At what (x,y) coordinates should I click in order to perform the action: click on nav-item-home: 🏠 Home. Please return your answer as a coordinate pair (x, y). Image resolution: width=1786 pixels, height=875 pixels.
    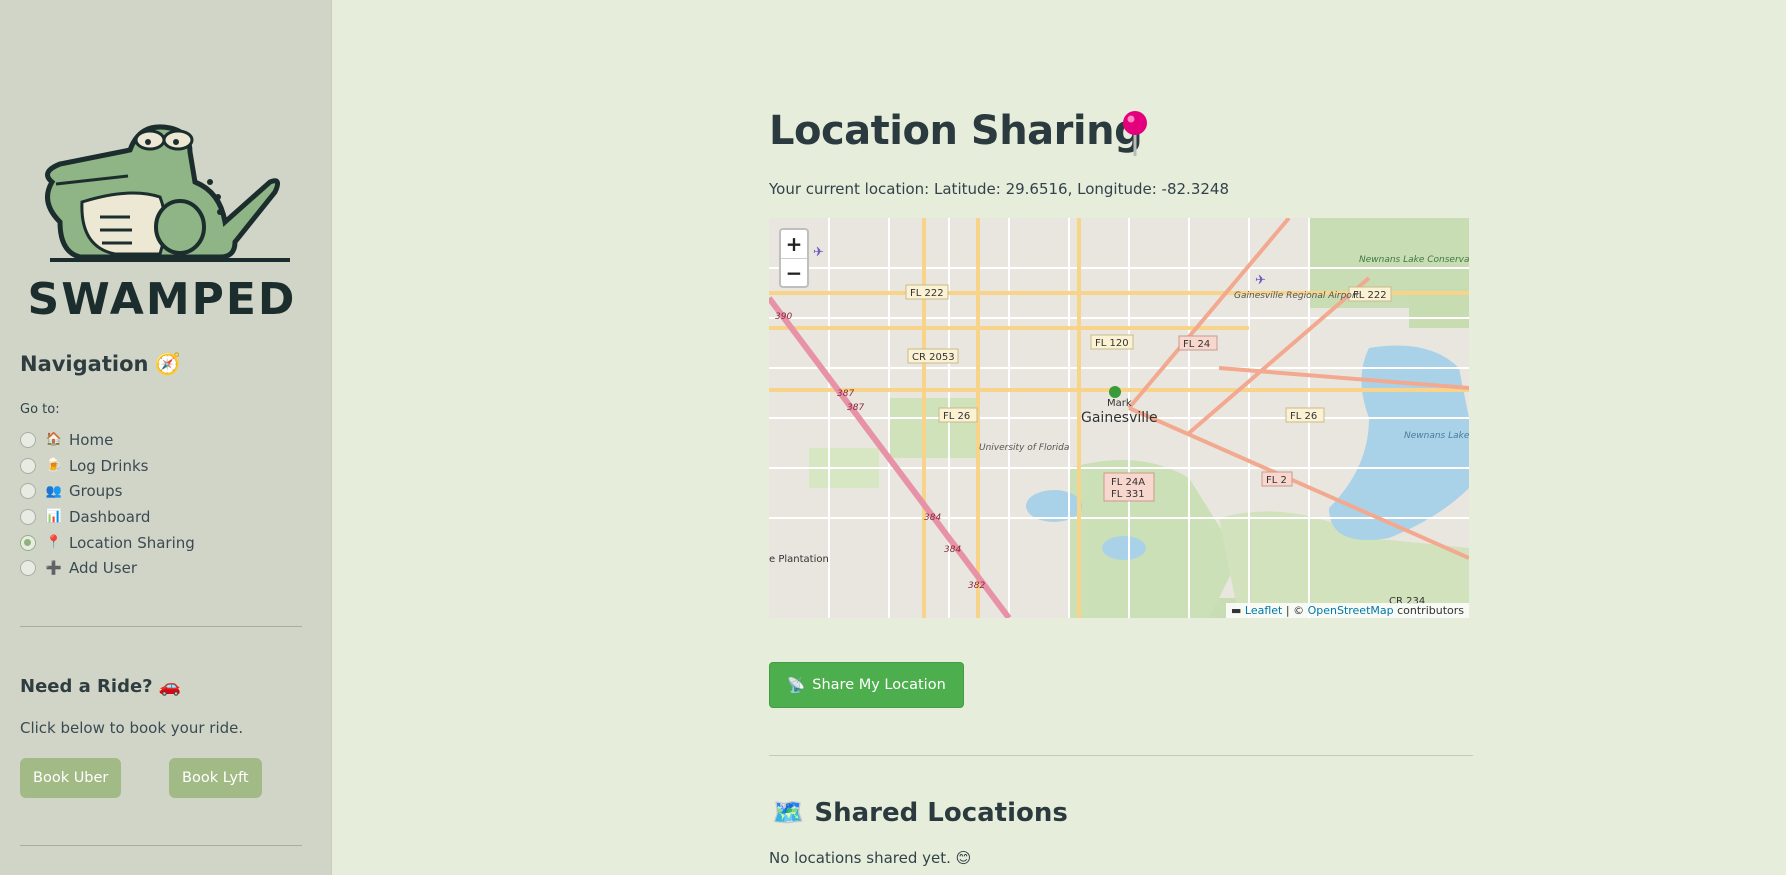
    Looking at the image, I should click on (107, 440).